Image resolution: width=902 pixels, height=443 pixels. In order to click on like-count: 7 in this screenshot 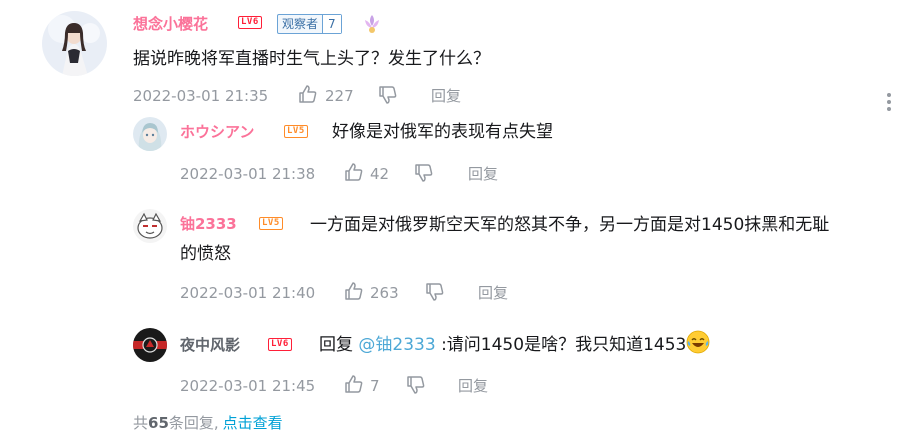, I will do `click(375, 386)`.